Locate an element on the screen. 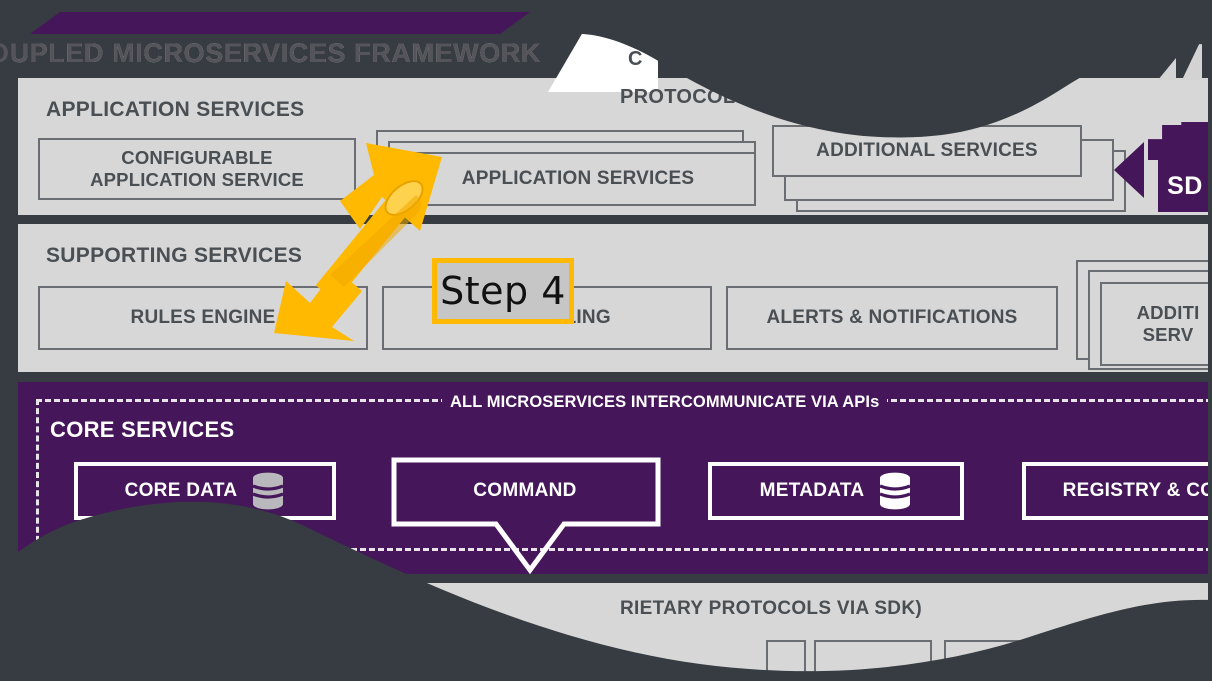 The width and height of the screenshot is (1212, 681). sdk-label: SD is located at coordinates (1185, 185).